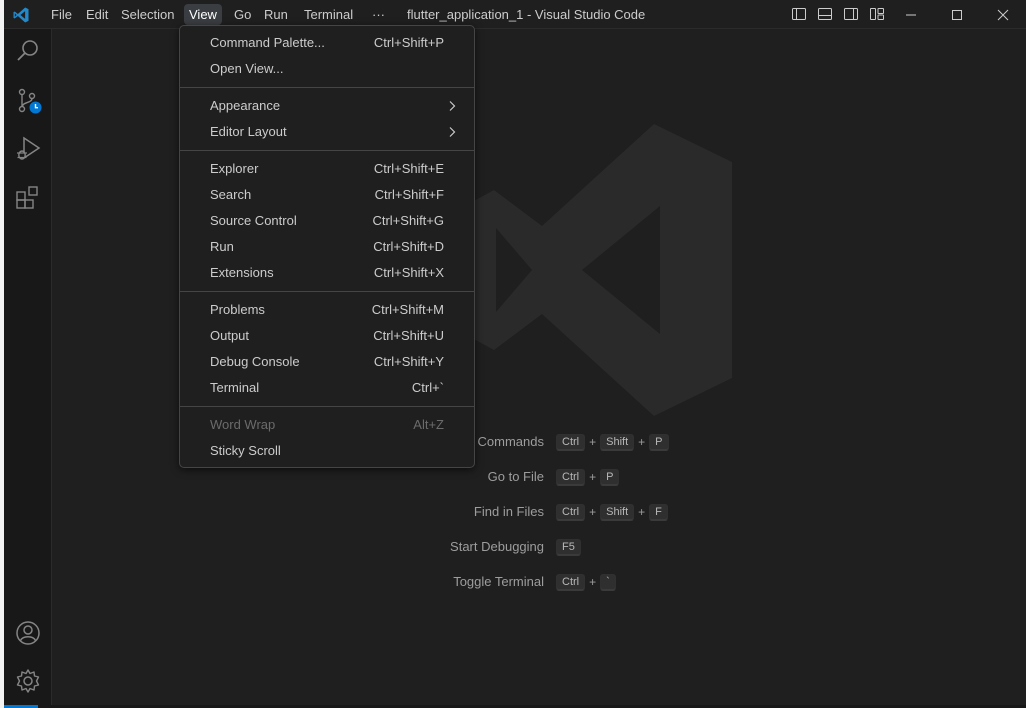 The height and width of the screenshot is (708, 1026). What do you see at coordinates (231, 194) in the screenshot?
I see `menu-item-label: Search` at bounding box center [231, 194].